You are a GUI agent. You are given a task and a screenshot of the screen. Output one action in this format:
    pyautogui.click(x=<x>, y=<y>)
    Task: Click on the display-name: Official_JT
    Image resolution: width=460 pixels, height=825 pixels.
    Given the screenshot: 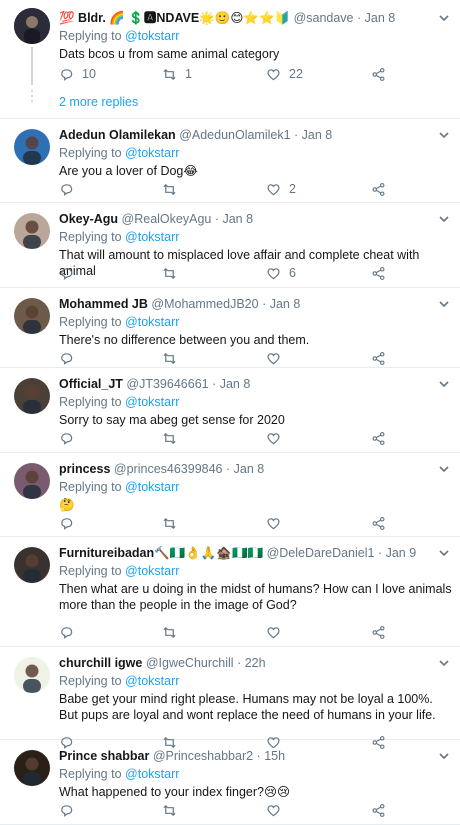 What is the action you would take?
    pyautogui.click(x=91, y=384)
    